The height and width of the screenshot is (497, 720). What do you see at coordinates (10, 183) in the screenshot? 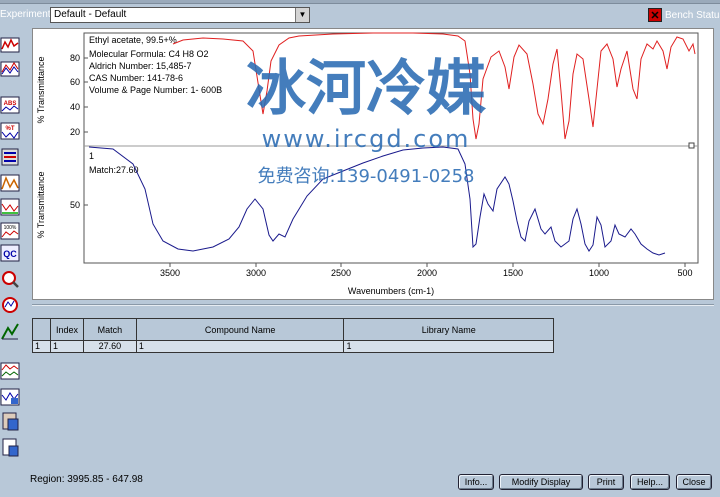
I see `peak-pick-icon` at bounding box center [10, 183].